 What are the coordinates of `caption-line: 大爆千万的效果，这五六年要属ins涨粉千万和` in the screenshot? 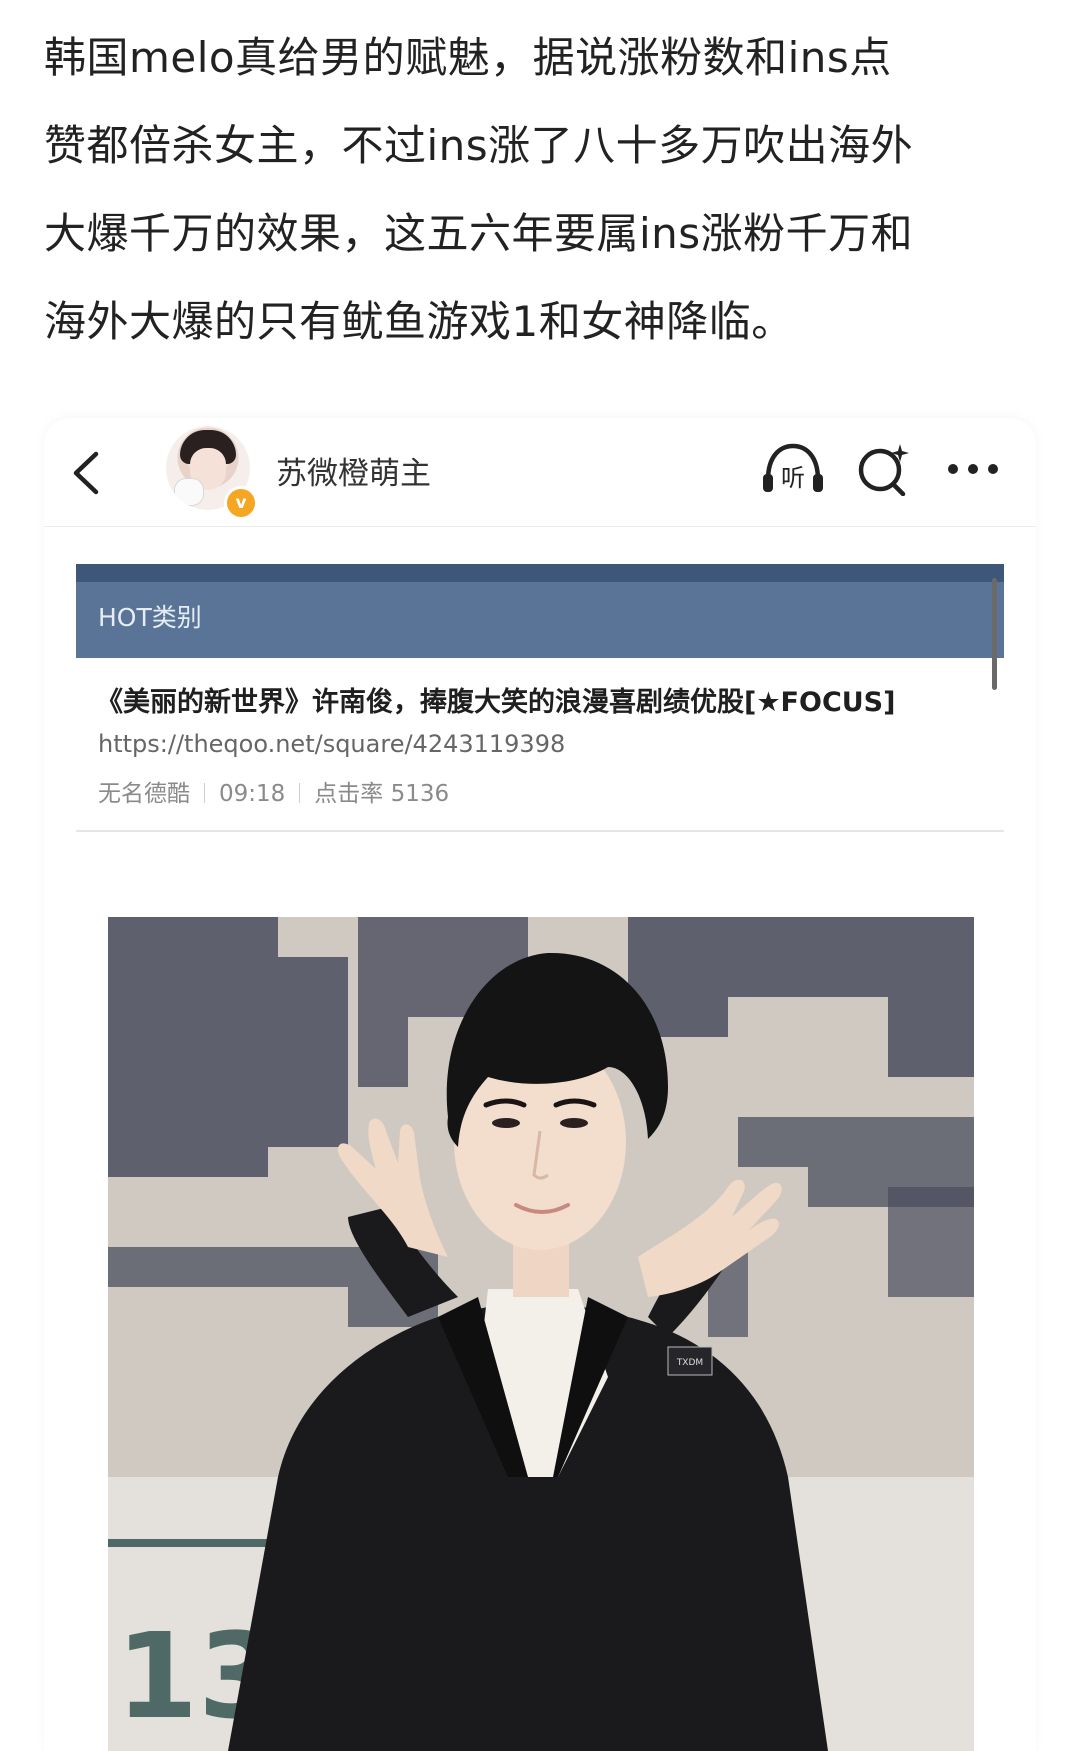 It's located at (479, 233).